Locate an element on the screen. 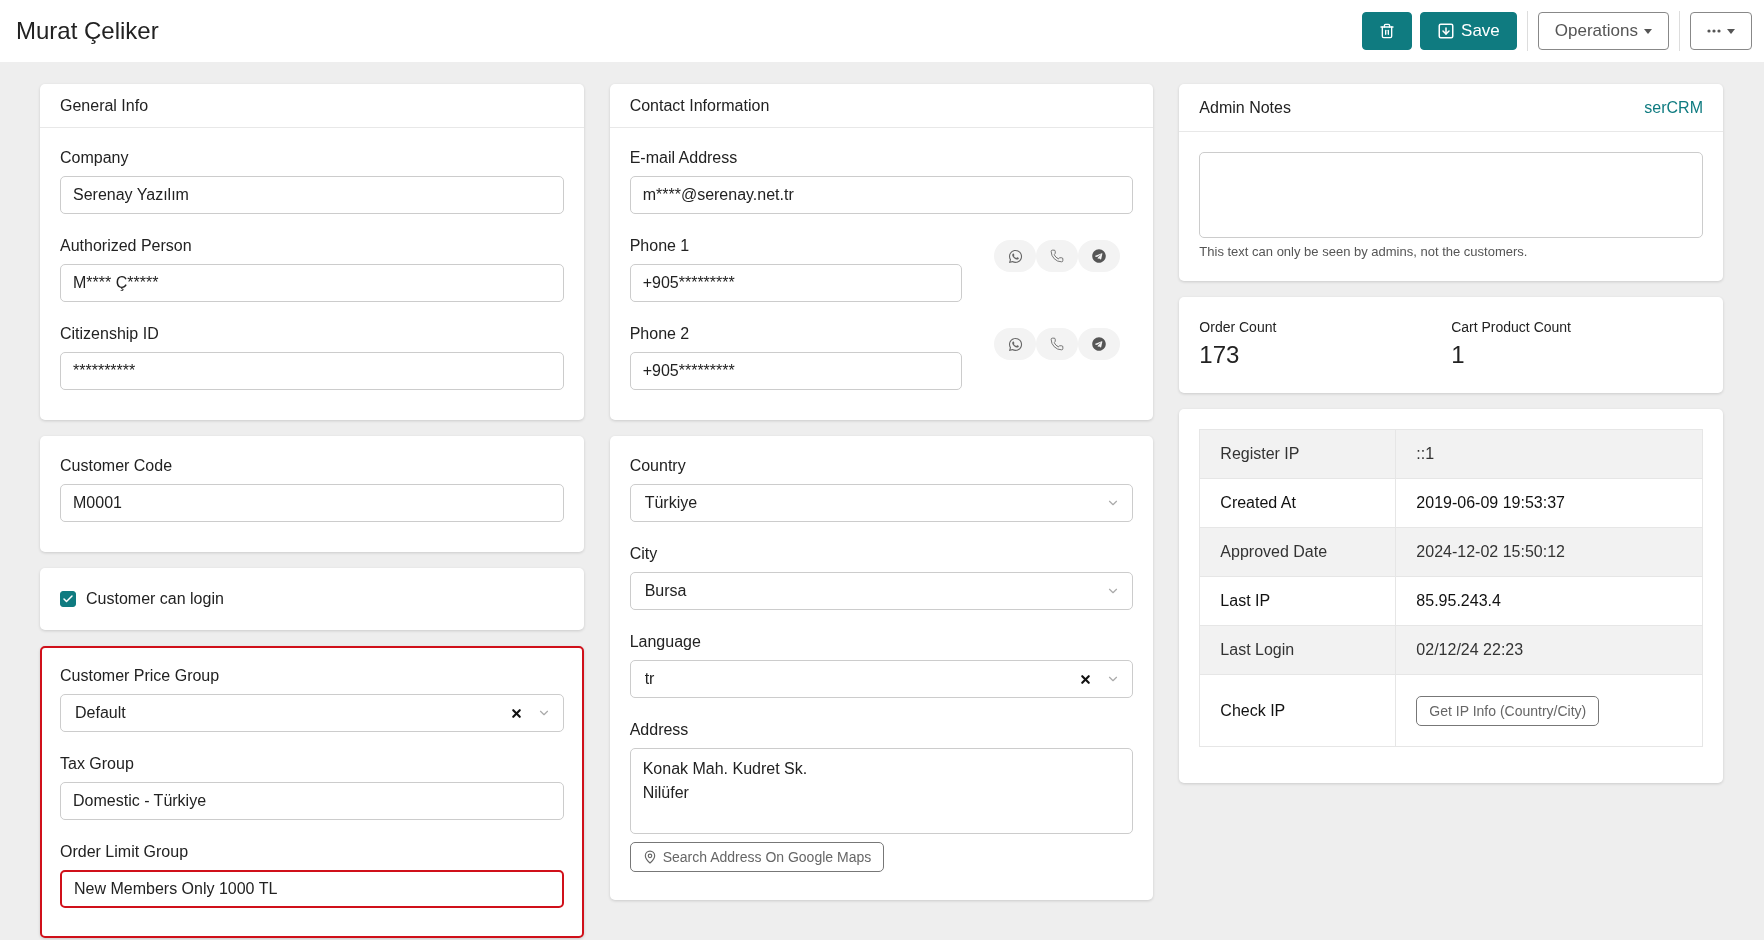 The image size is (1764, 940). text-field: M**** Ç***** is located at coordinates (312, 283).